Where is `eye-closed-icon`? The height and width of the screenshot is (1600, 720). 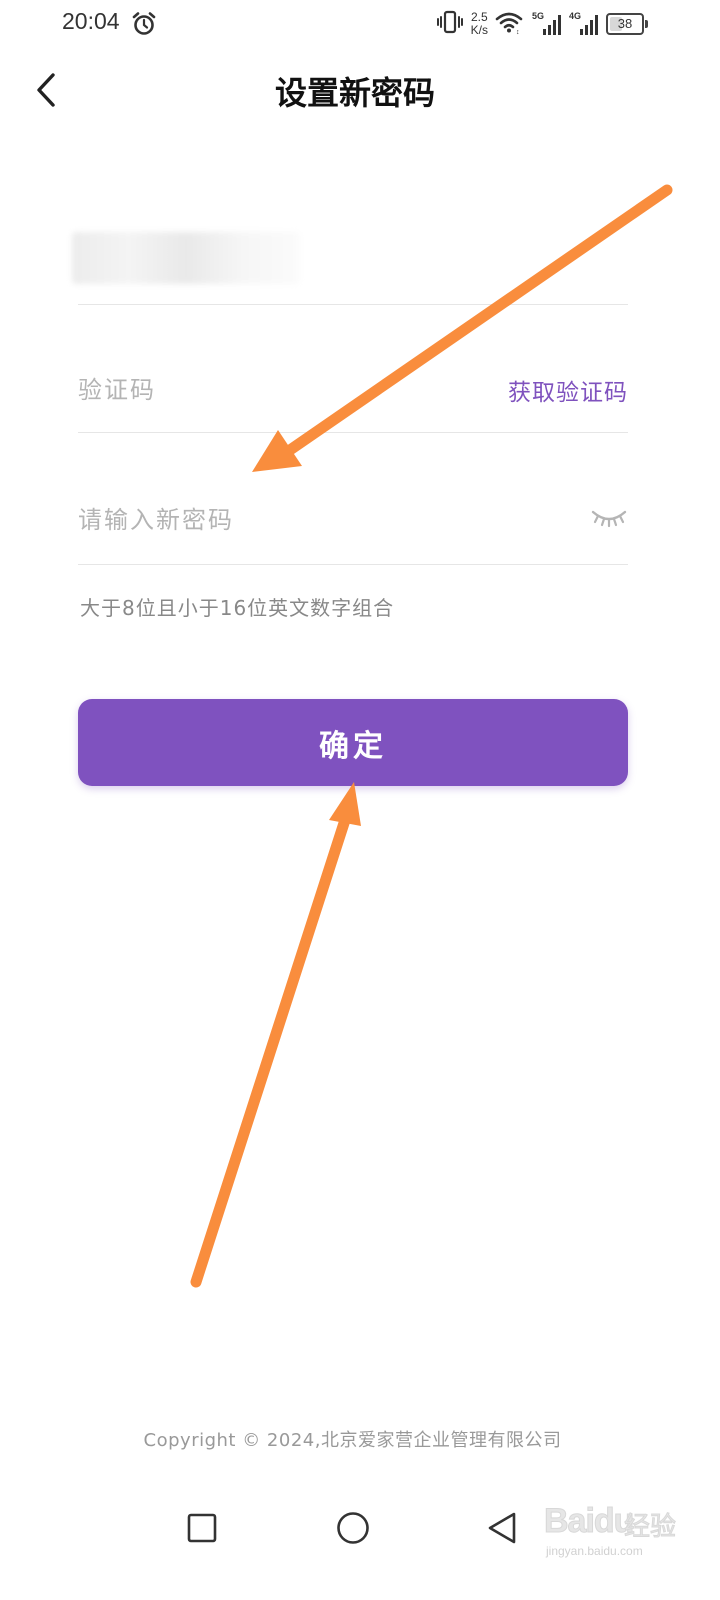 eye-closed-icon is located at coordinates (609, 521).